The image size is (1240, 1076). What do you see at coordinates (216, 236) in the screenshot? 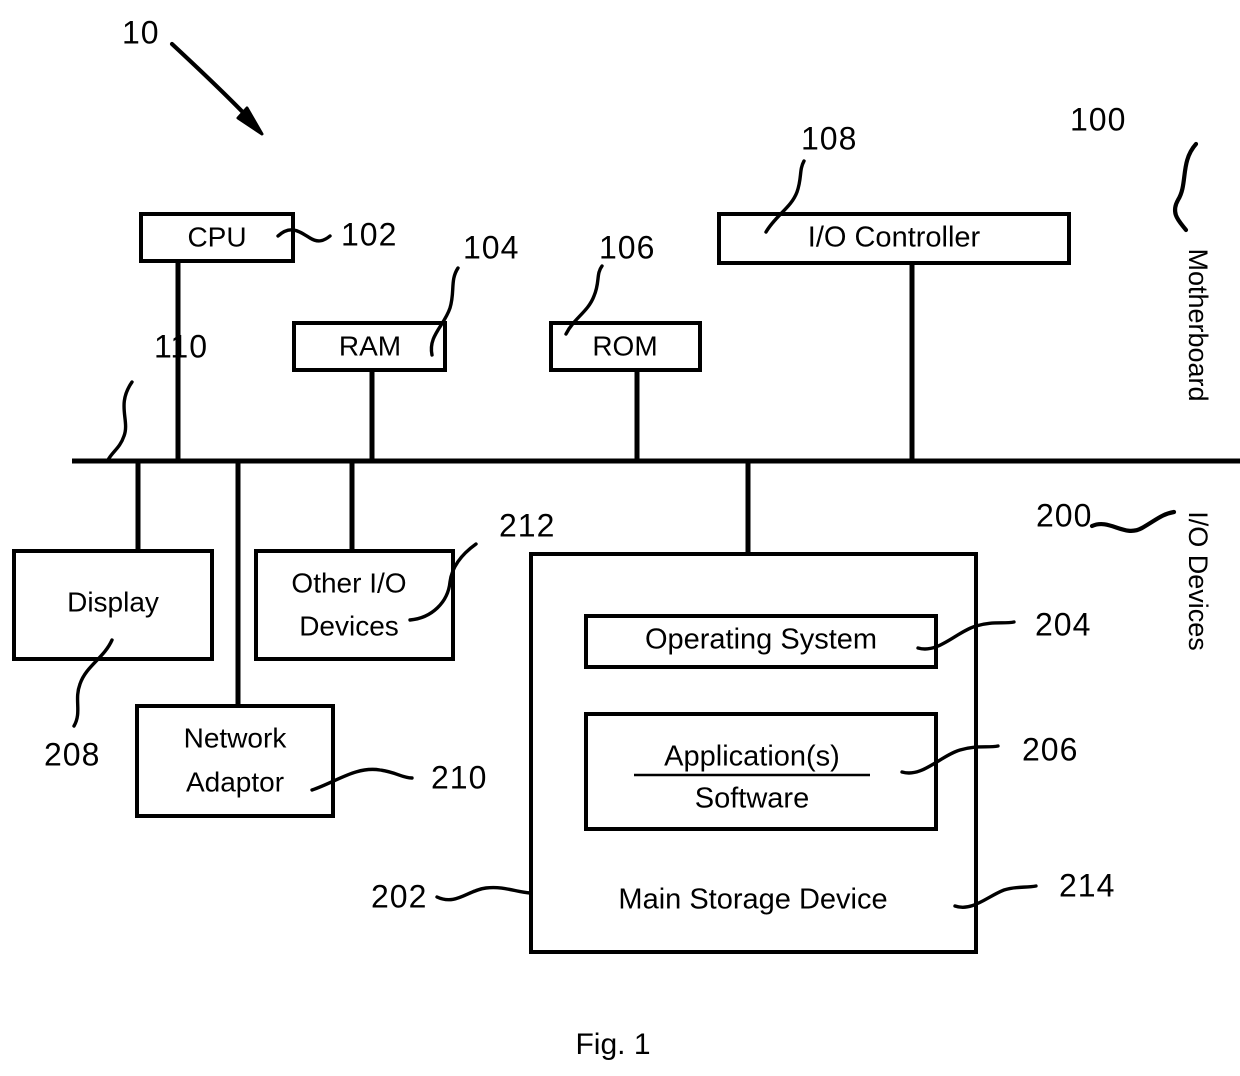
I see `cpu-label: CPU` at bounding box center [216, 236].